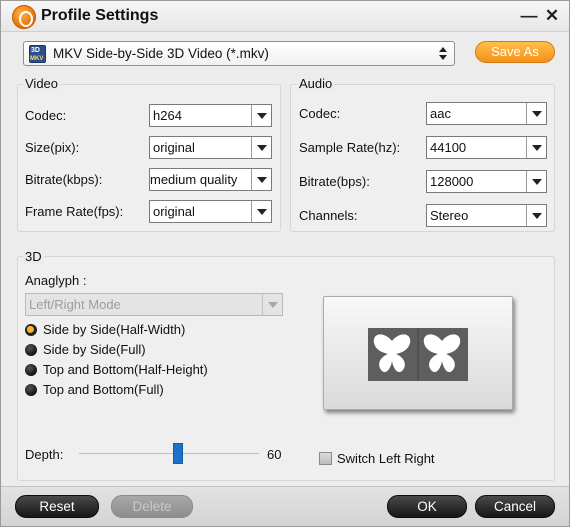  I want to click on switch-left-right-label: Switch Left Right, so click(386, 458).